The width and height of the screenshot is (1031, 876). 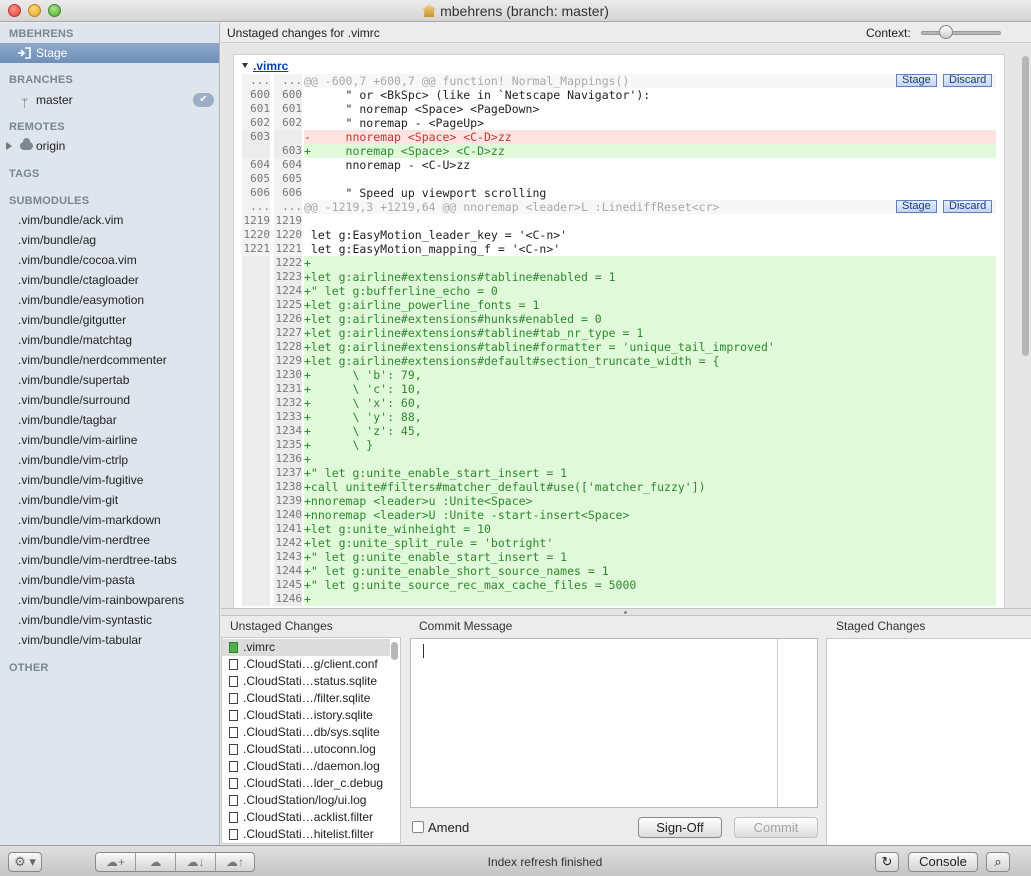 What do you see at coordinates (9, 146) in the screenshot?
I see `disclosure-triangle-icon` at bounding box center [9, 146].